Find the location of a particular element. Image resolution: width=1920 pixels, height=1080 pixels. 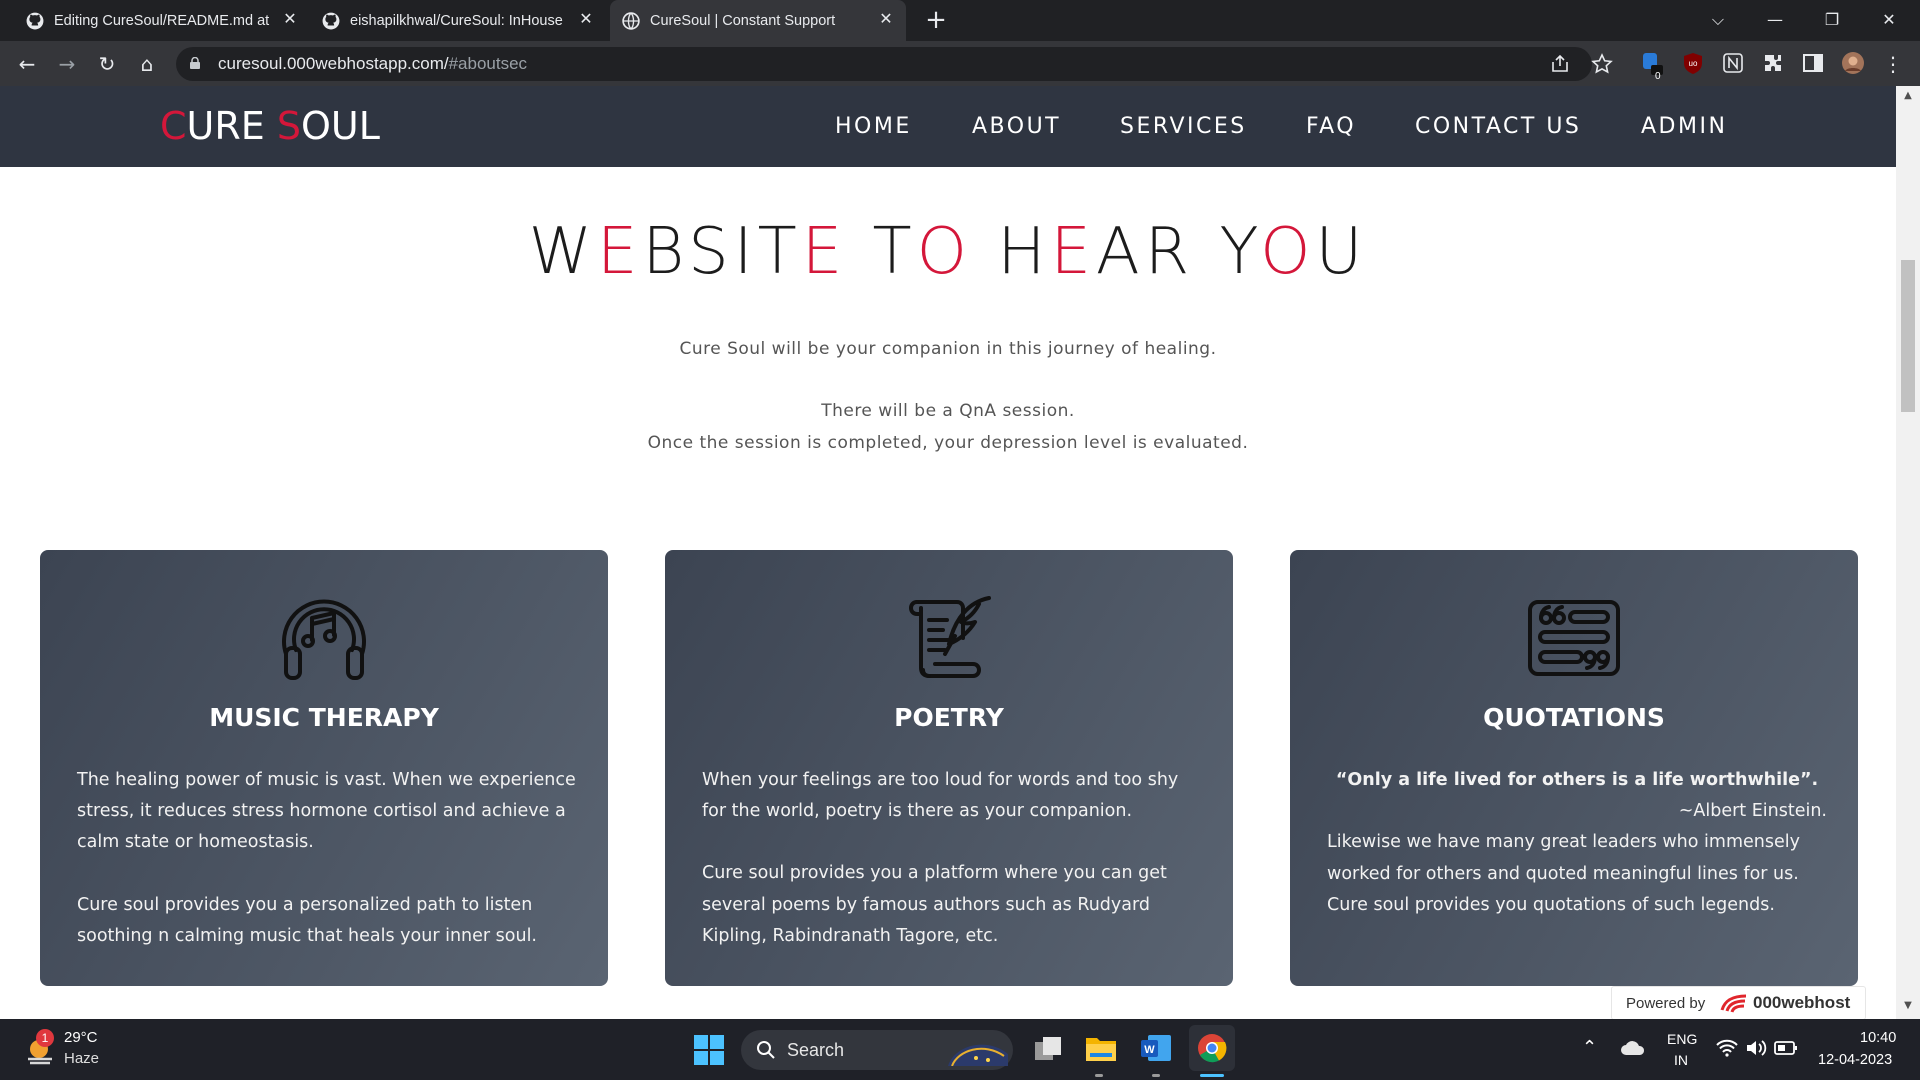

share-icon is located at coordinates (1560, 64).